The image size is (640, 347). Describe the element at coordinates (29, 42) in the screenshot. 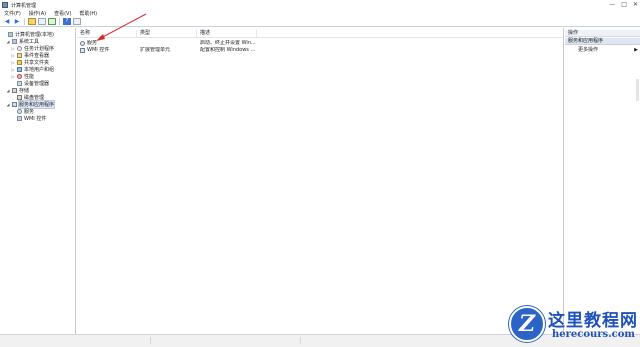

I see `tree-item-label: 系统工具` at that location.